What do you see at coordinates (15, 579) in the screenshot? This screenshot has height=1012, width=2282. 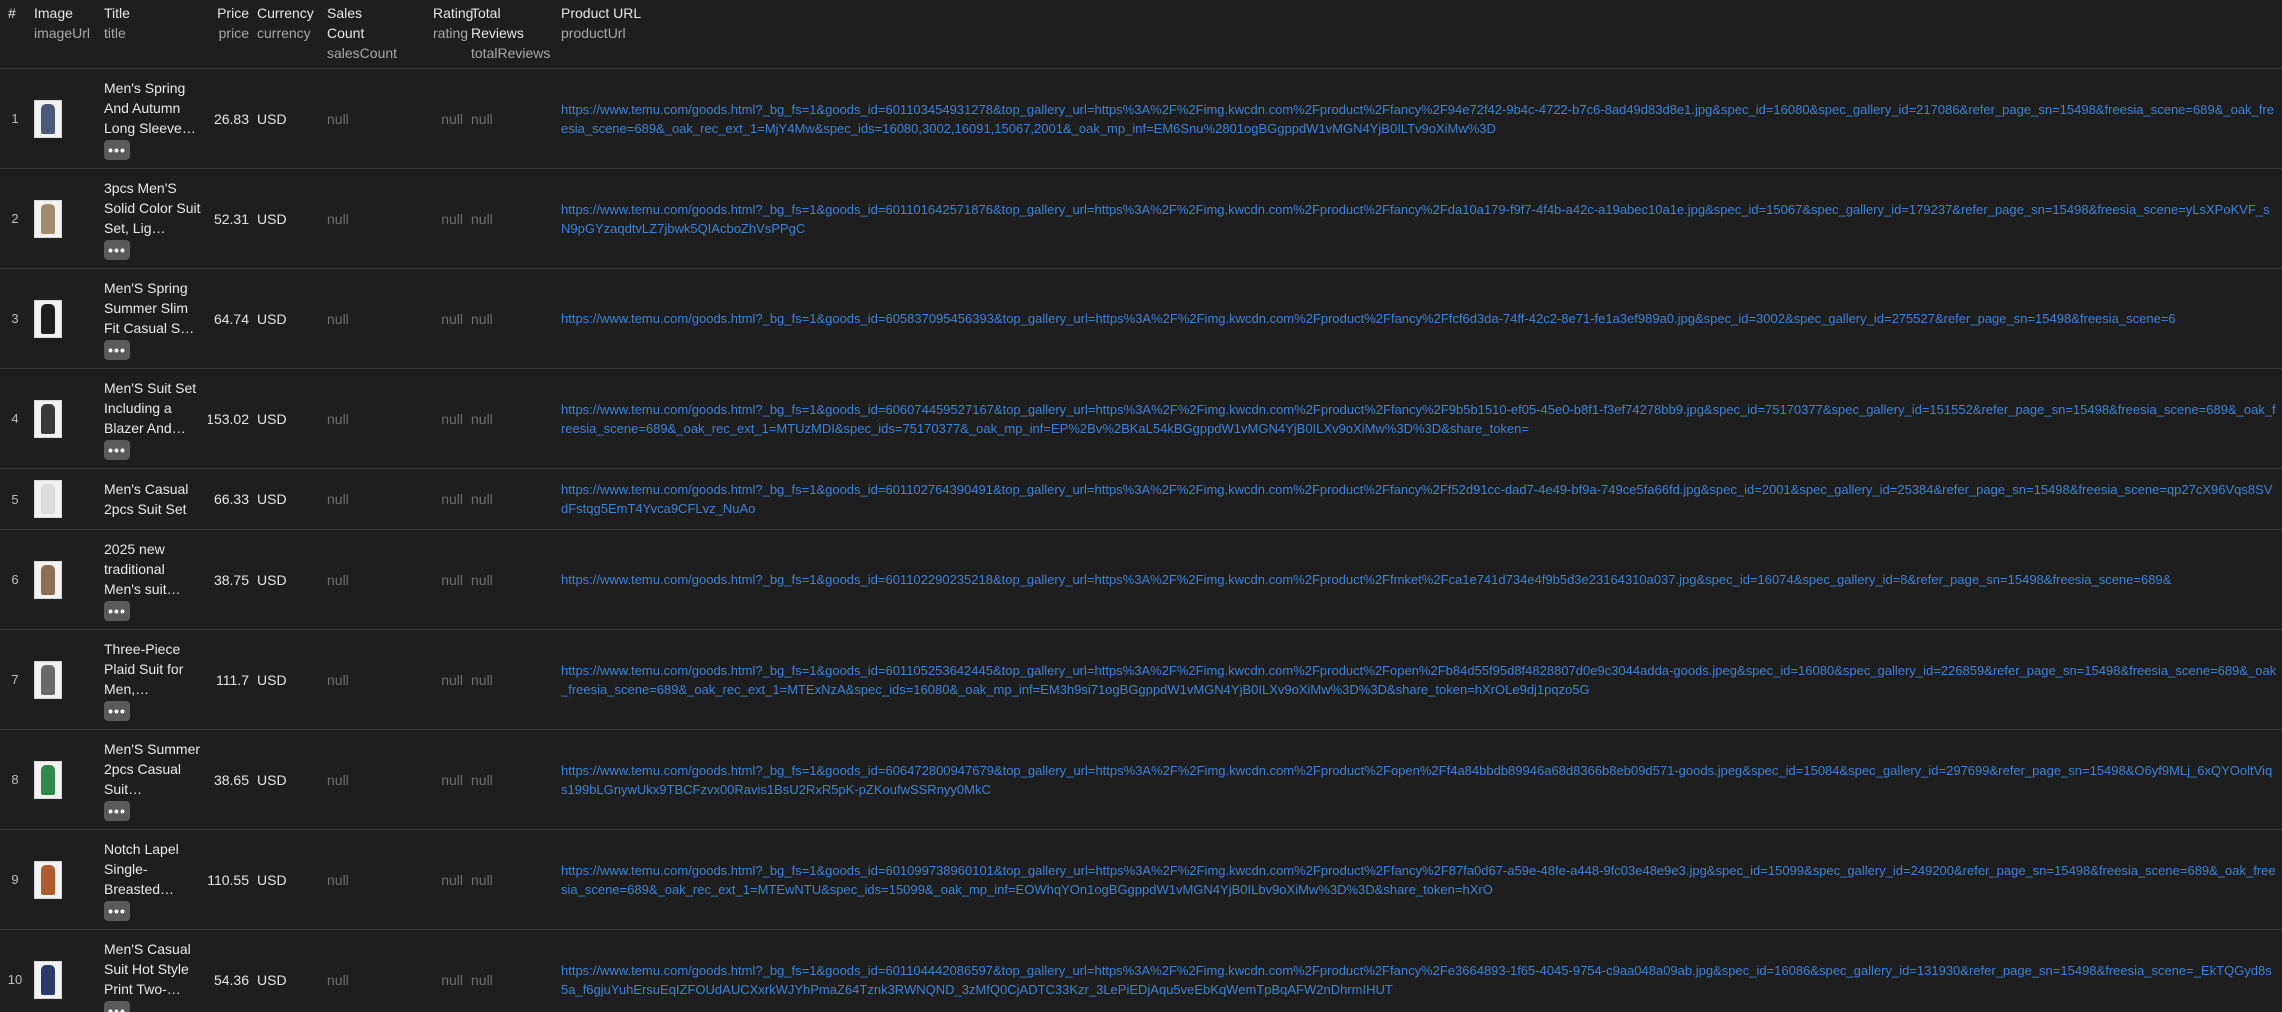 I see `row-index: 6` at bounding box center [15, 579].